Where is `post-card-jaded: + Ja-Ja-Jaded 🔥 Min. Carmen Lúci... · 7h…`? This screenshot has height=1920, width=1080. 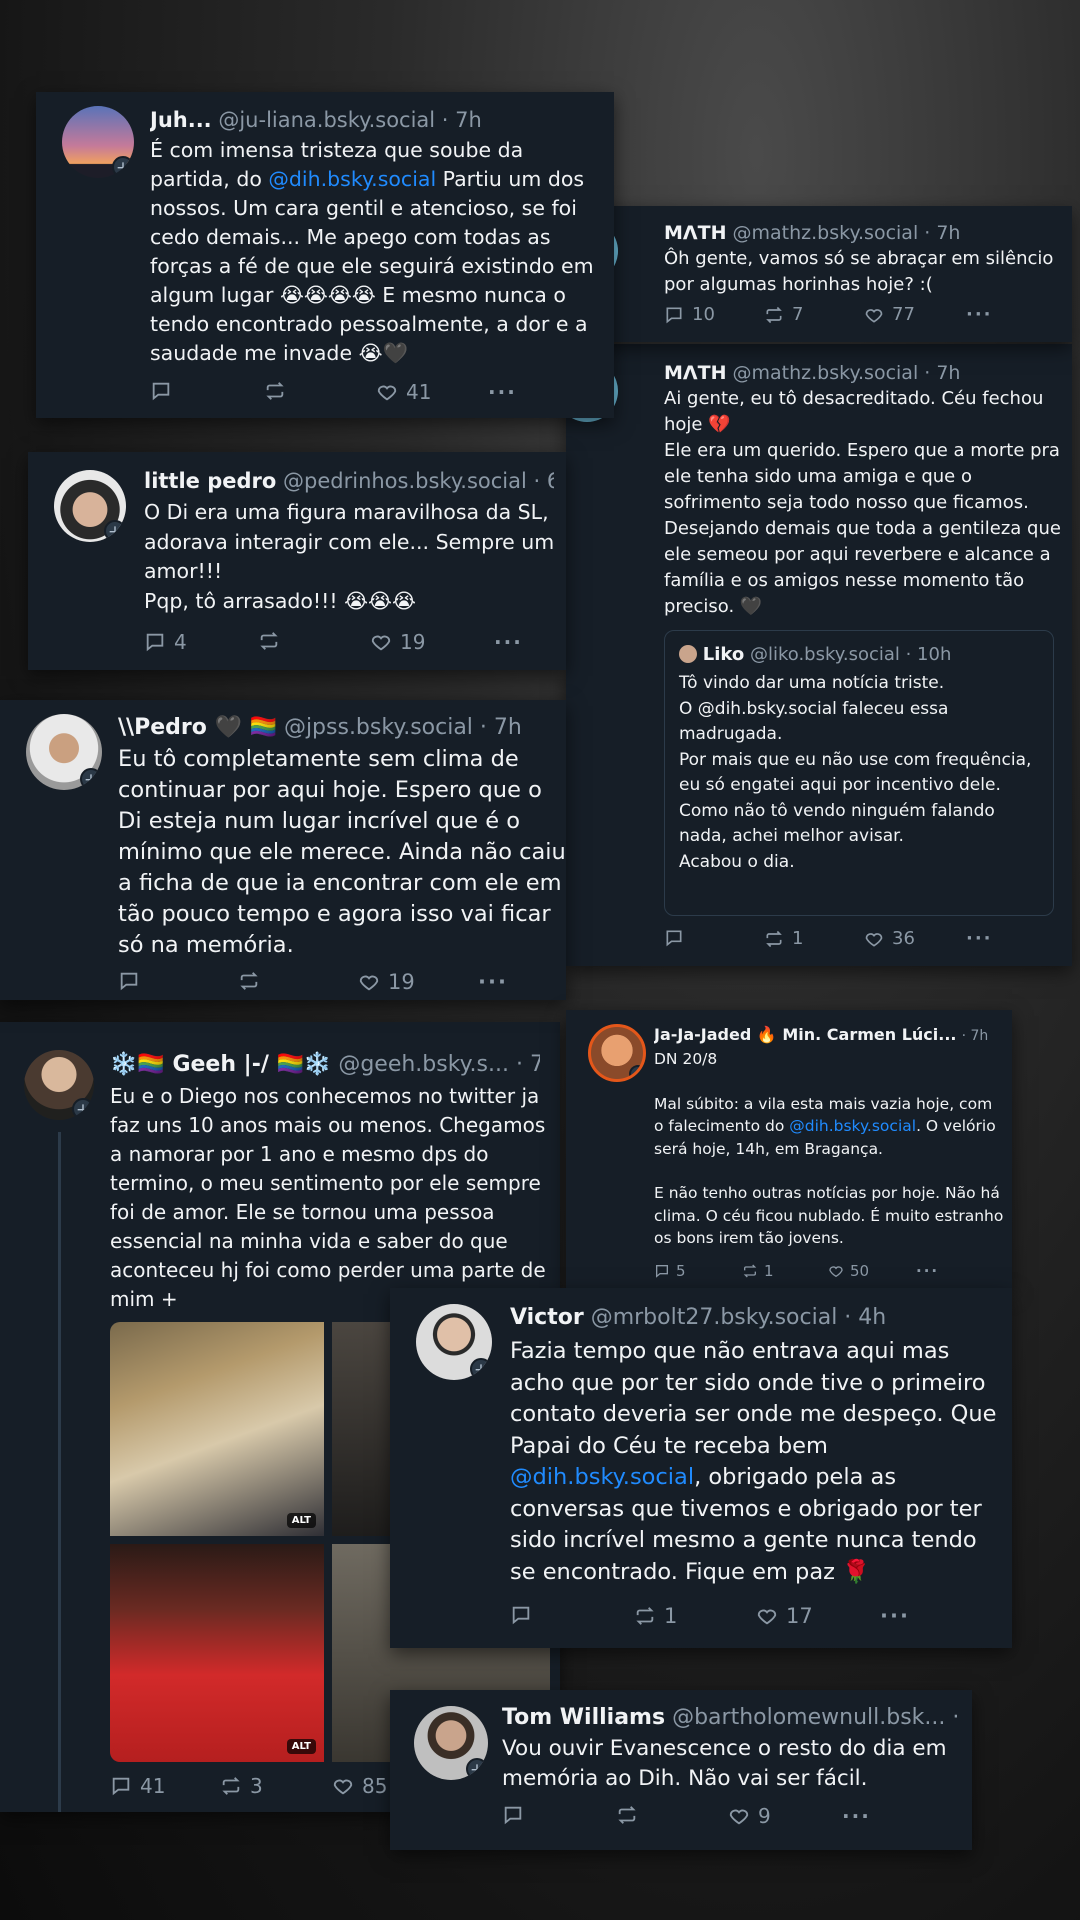
post-card-jaded: + Ja-Ja-Jaded 🔥 Min. Carmen Lúci... · 7h… is located at coordinates (789, 1149).